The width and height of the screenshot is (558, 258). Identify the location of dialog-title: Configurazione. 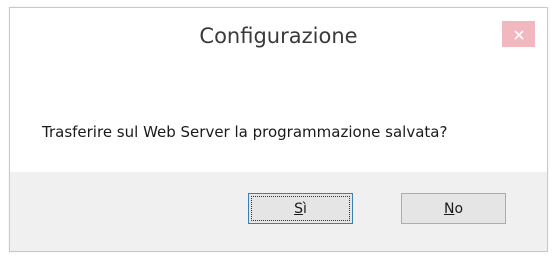
(278, 36).